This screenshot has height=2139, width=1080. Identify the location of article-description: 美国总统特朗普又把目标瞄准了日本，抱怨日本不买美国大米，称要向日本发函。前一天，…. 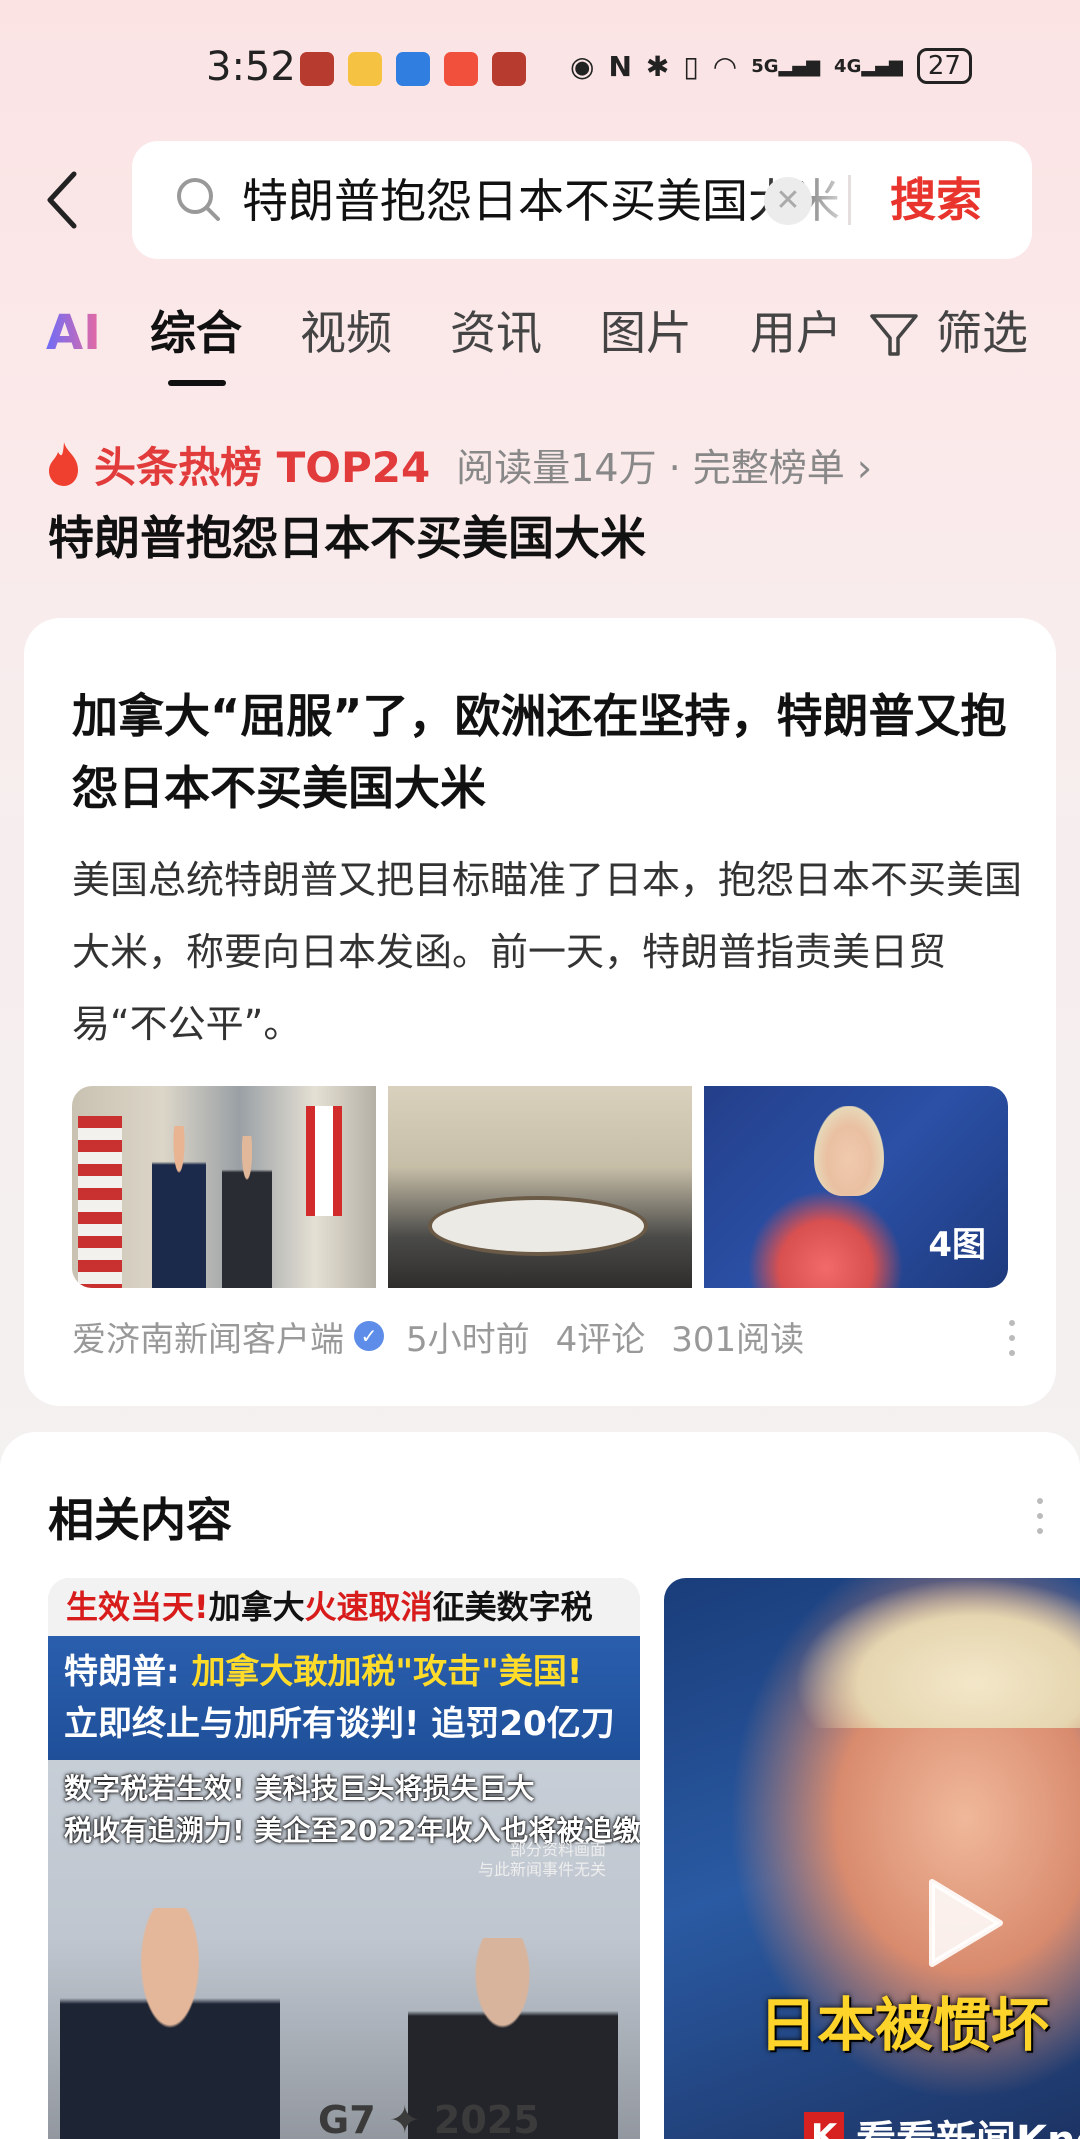
(547, 952).